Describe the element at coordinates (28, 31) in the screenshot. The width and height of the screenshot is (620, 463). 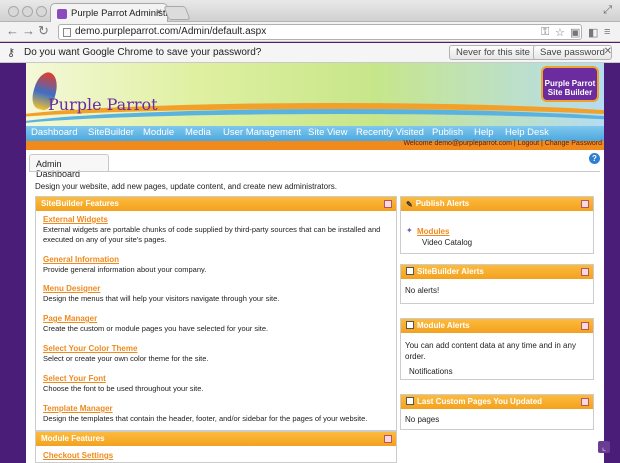
I see `forward-icon: →` at that location.